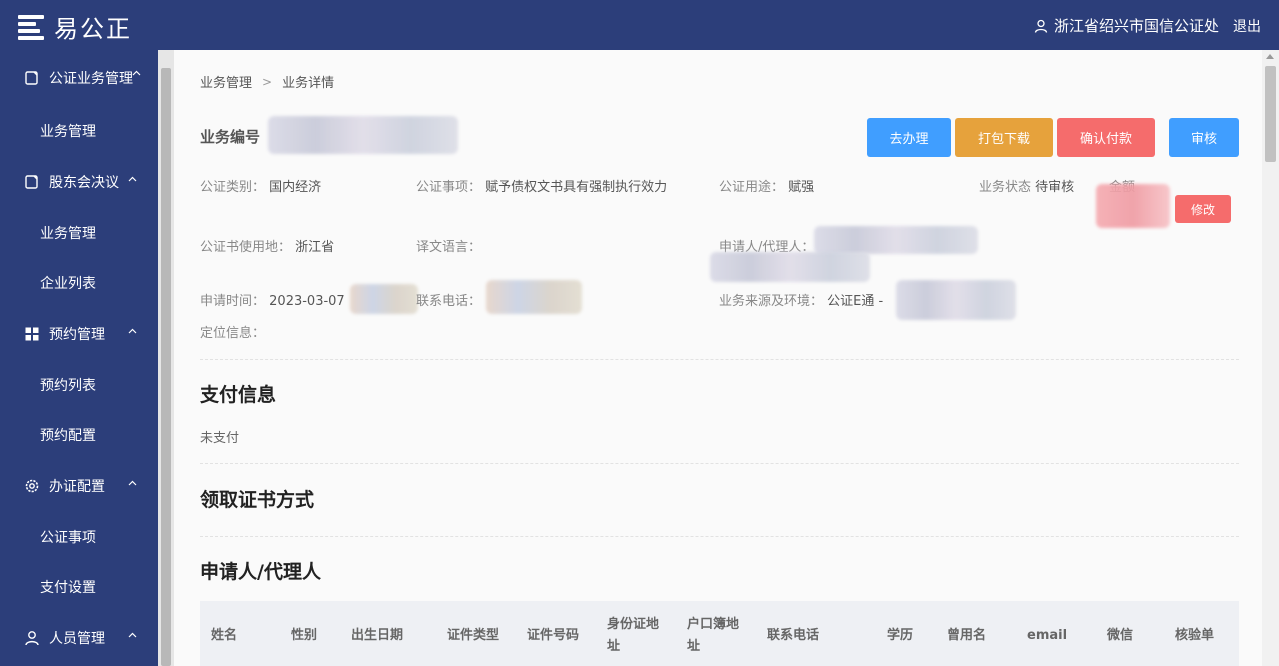 The width and height of the screenshot is (1279, 666). I want to click on pack-download-button: 打包下载, so click(1004, 137).